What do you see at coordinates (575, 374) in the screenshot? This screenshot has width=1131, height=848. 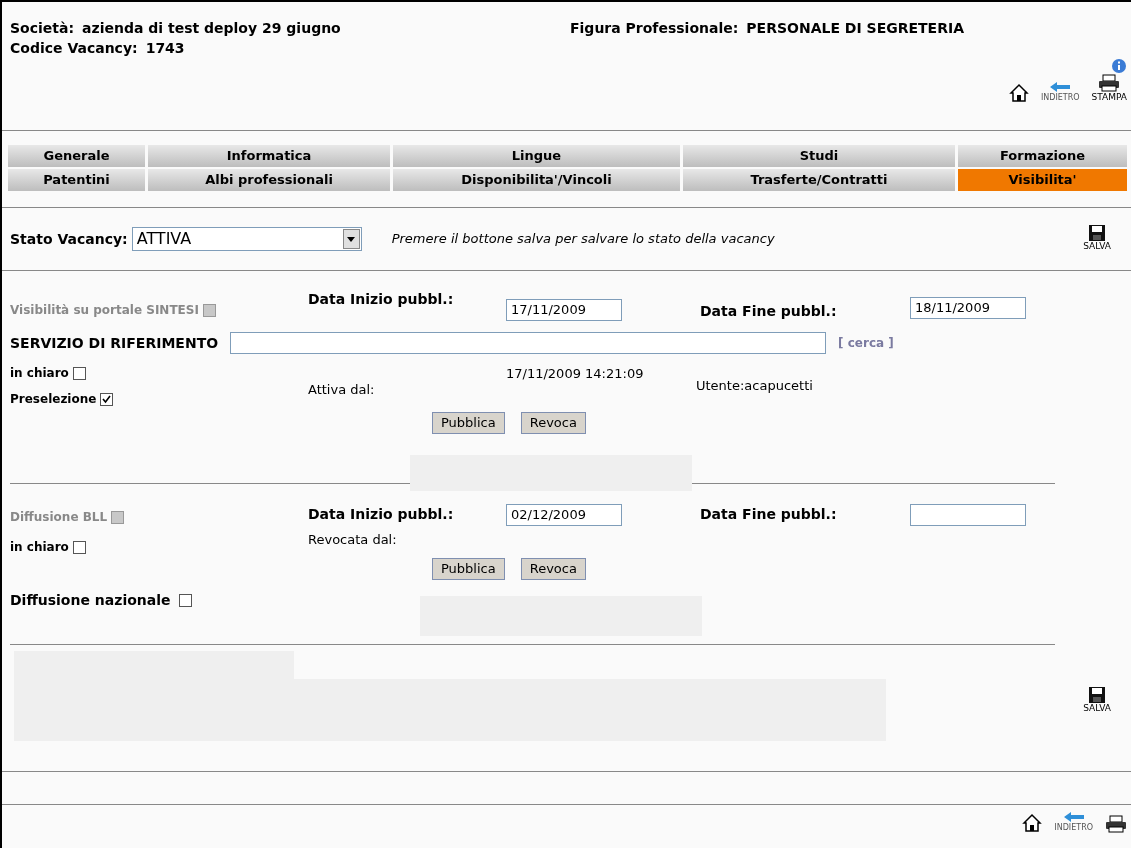 I see `active-since-time: 17/11/2009 14:21:09` at bounding box center [575, 374].